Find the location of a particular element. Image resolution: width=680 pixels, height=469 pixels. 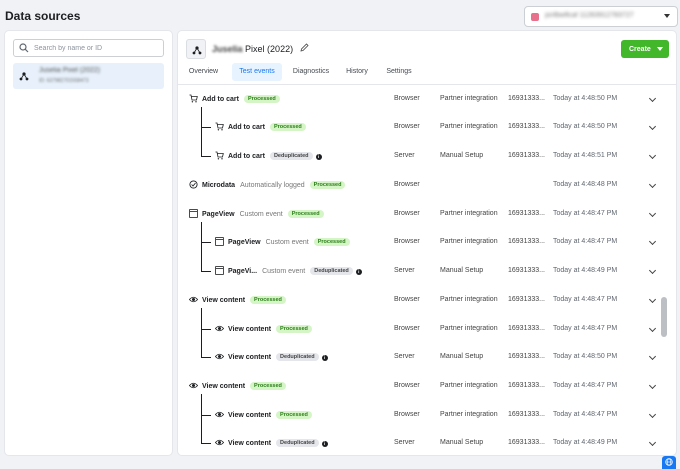

event-name: Microdata is located at coordinates (219, 185).